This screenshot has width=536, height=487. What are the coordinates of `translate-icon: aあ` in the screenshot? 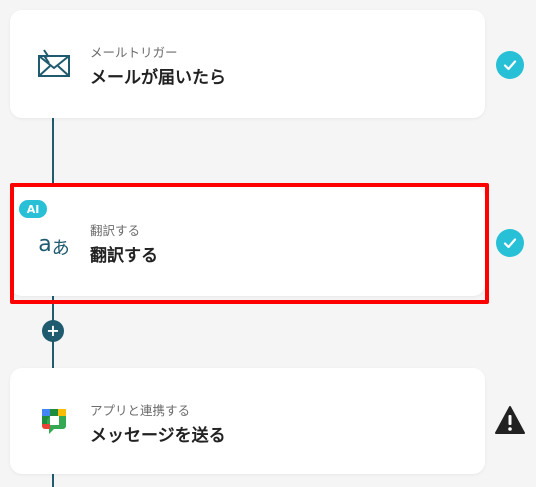 It's located at (54, 245).